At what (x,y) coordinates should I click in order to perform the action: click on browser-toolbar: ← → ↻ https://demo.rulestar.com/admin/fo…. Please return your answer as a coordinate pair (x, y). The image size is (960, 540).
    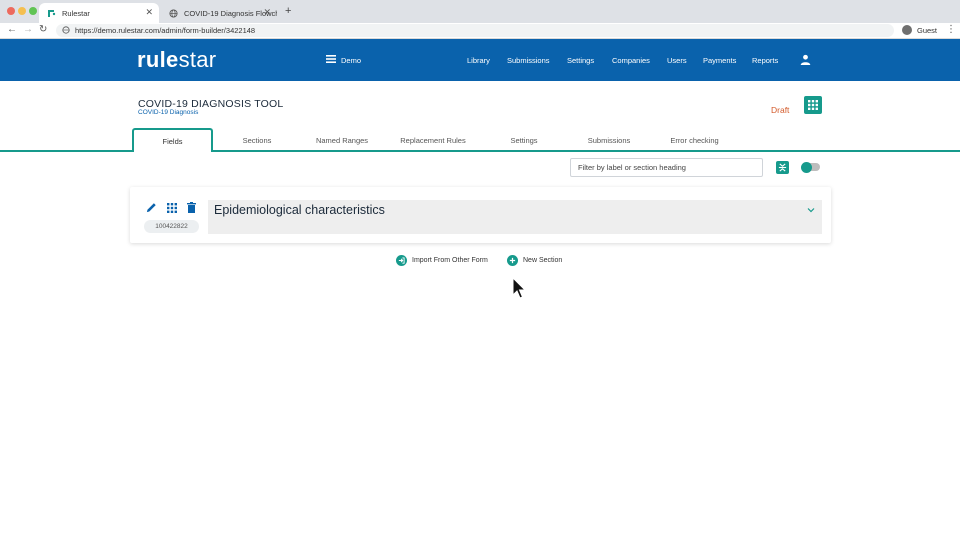
    Looking at the image, I should click on (480, 31).